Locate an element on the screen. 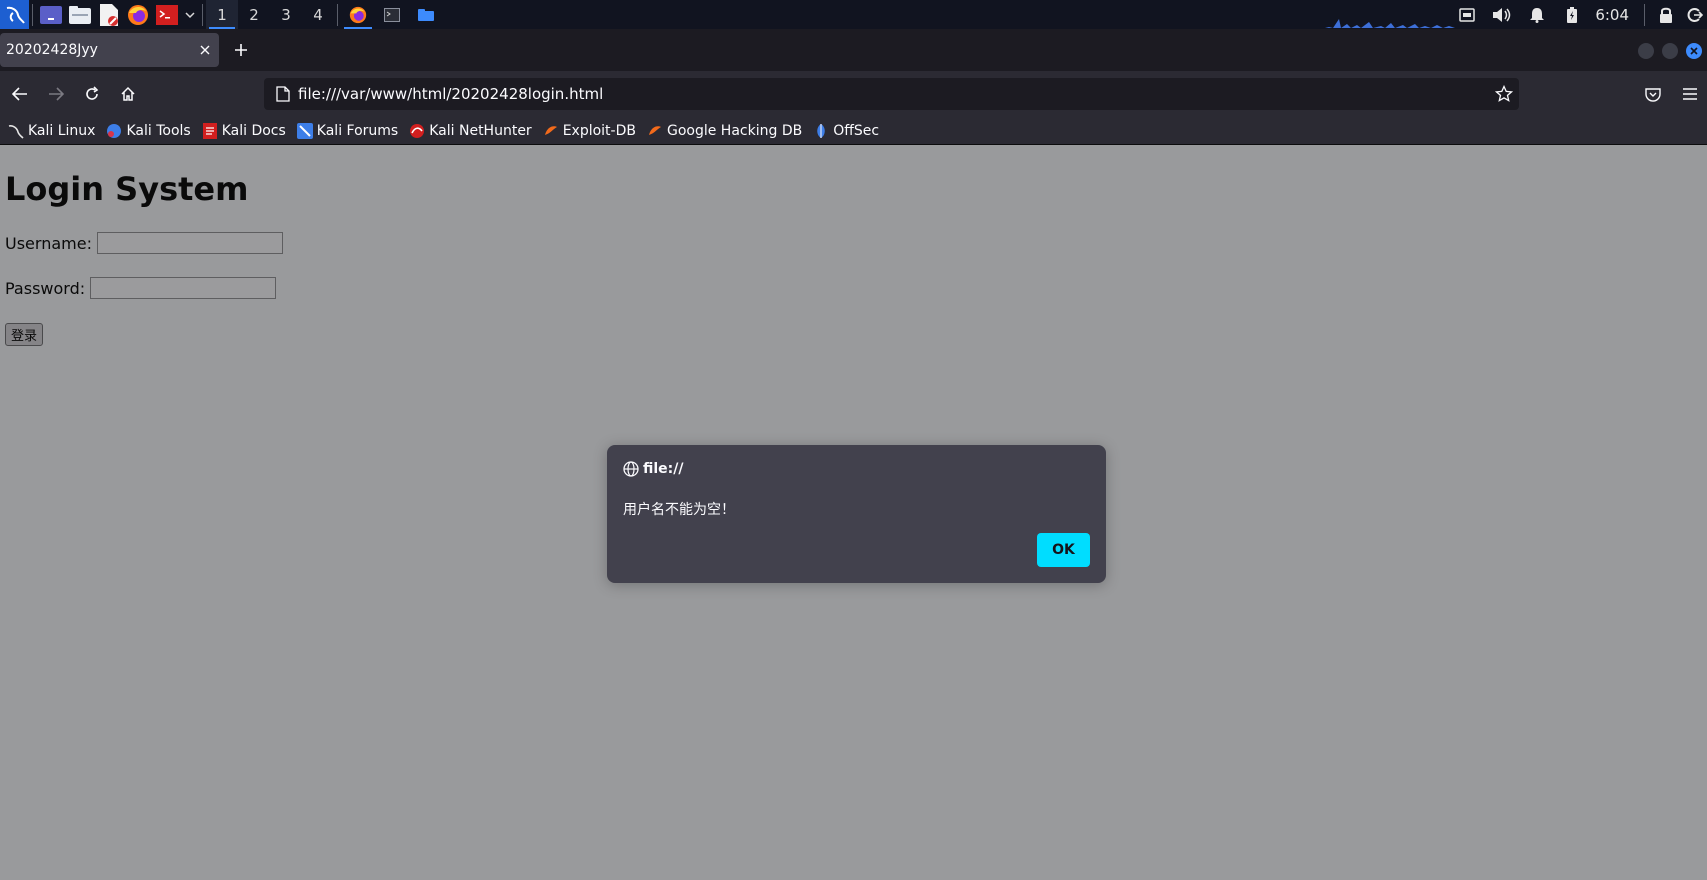 This screenshot has width=1707, height=880. exploit-db-icon is located at coordinates (551, 131).